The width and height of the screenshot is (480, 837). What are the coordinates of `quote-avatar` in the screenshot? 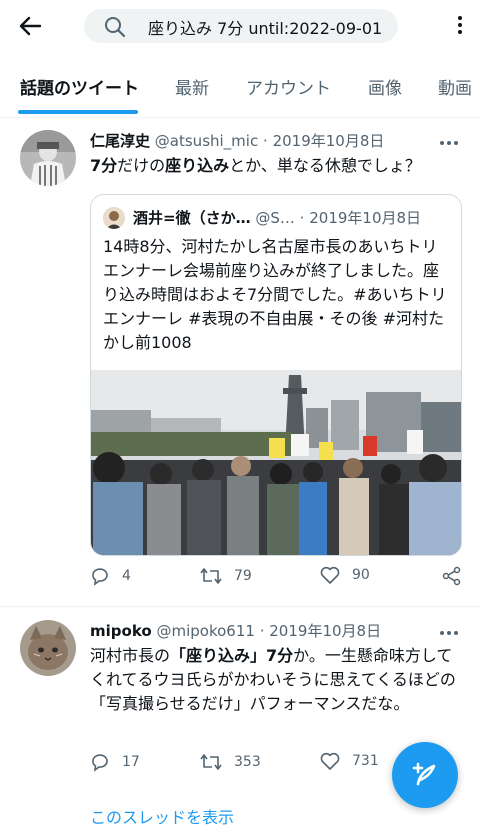 It's located at (114, 218).